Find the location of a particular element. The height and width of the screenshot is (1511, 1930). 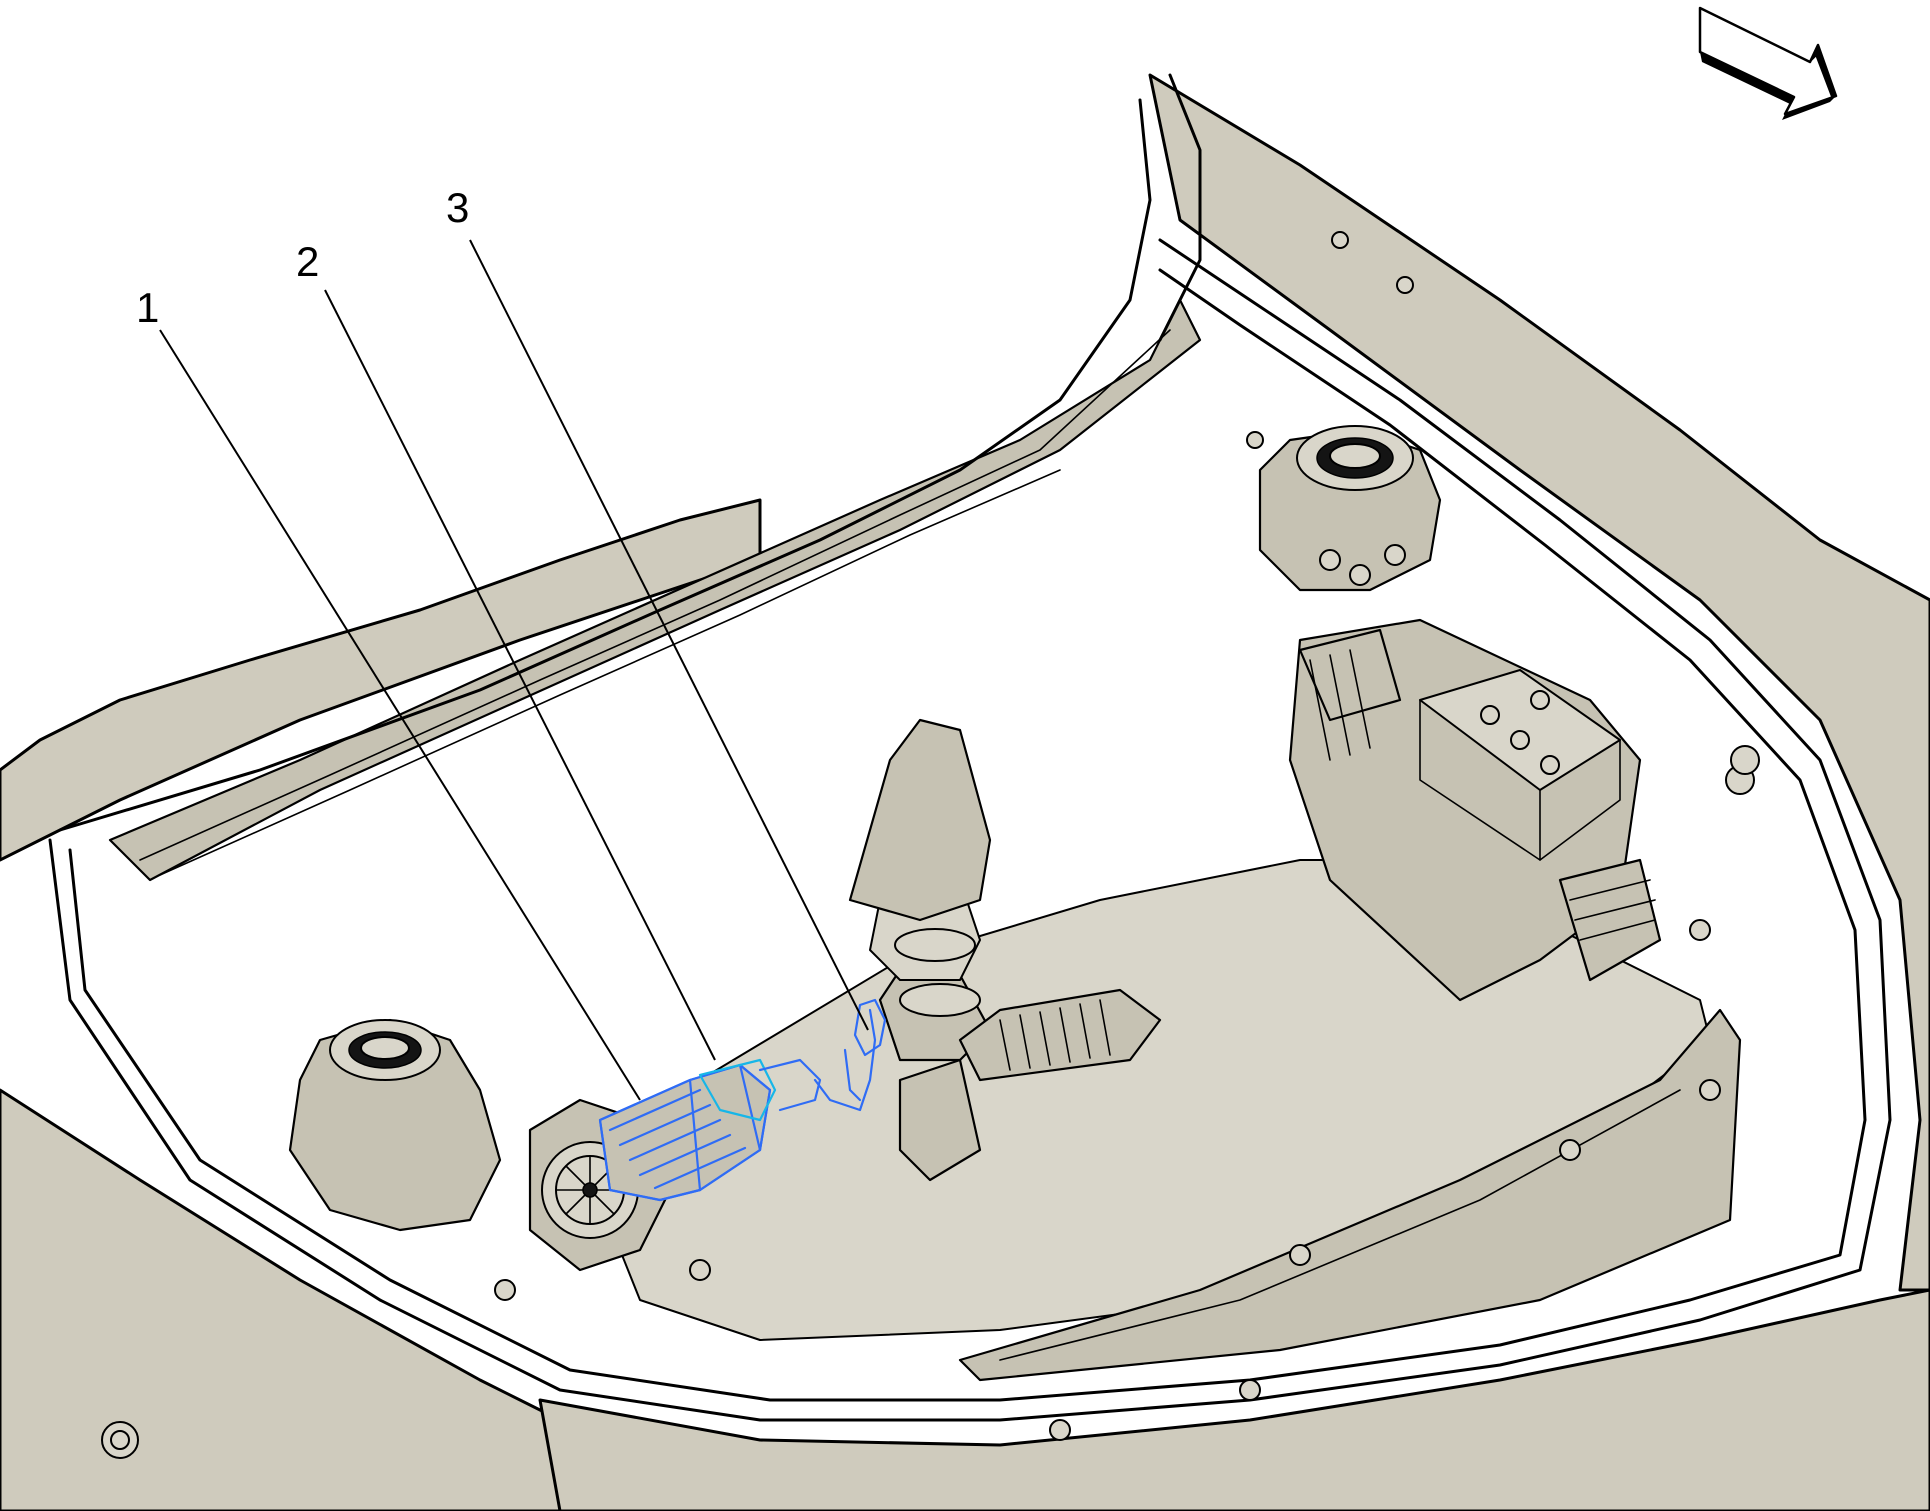

view-direction-arrow-icon is located at coordinates (1768, 63).